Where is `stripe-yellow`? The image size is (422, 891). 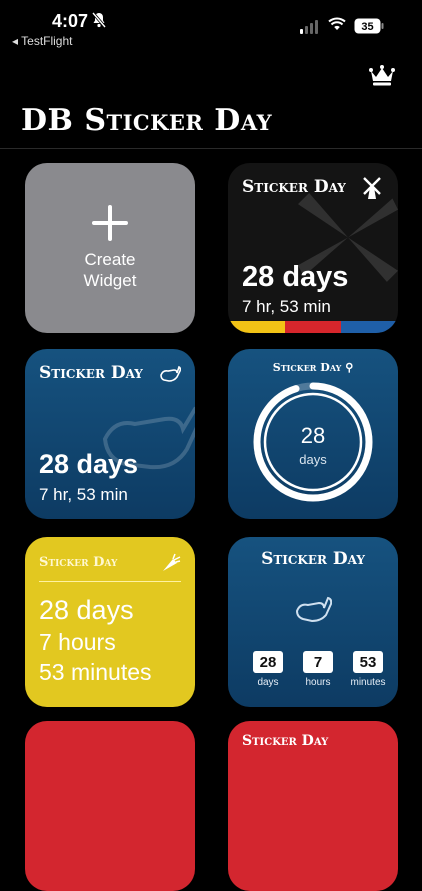 stripe-yellow is located at coordinates (256, 327).